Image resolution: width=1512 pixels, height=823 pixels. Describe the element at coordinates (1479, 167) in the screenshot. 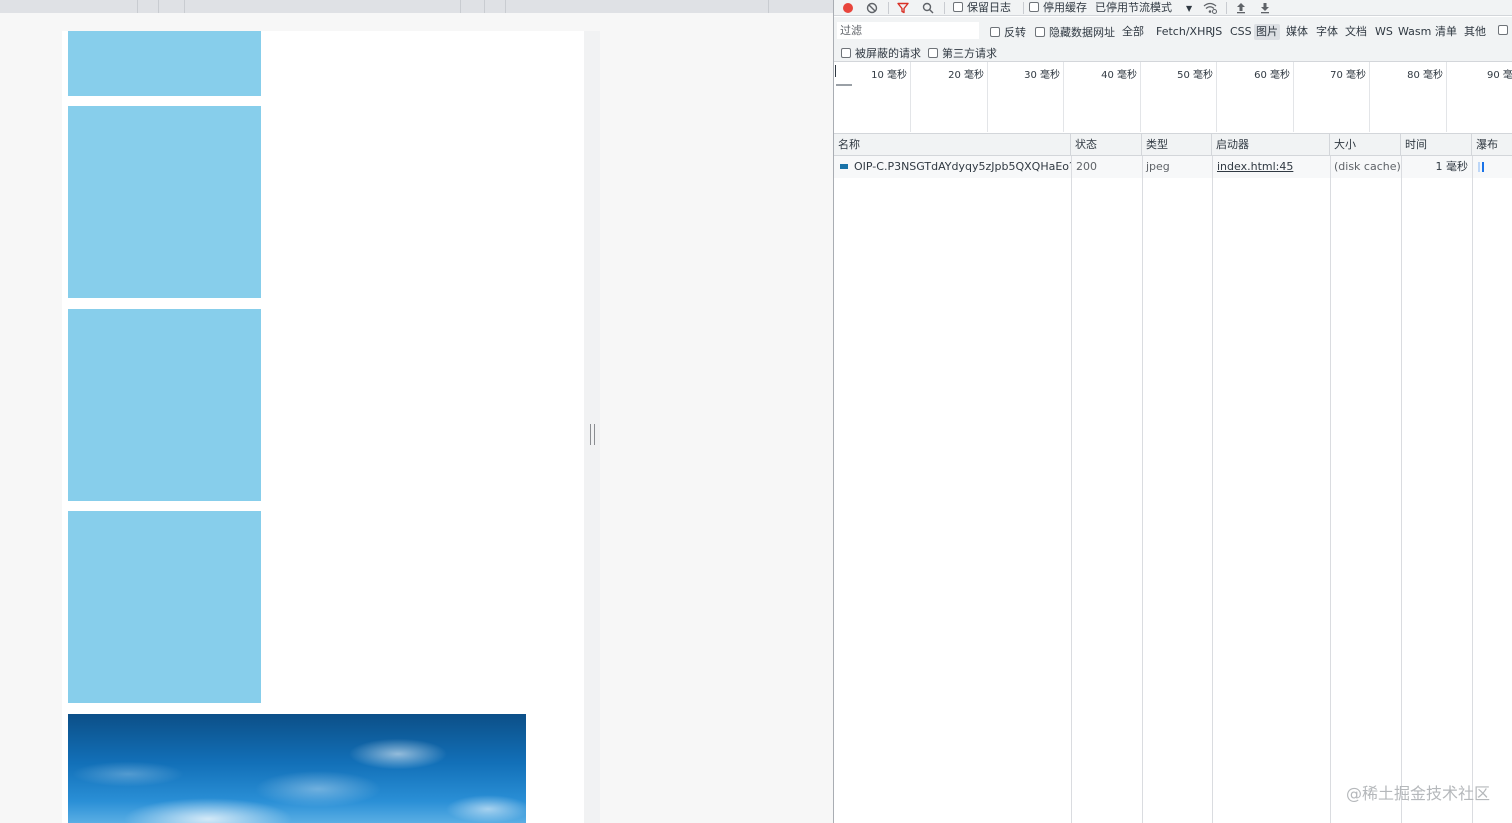

I see `waterfall-queue-bar` at that location.